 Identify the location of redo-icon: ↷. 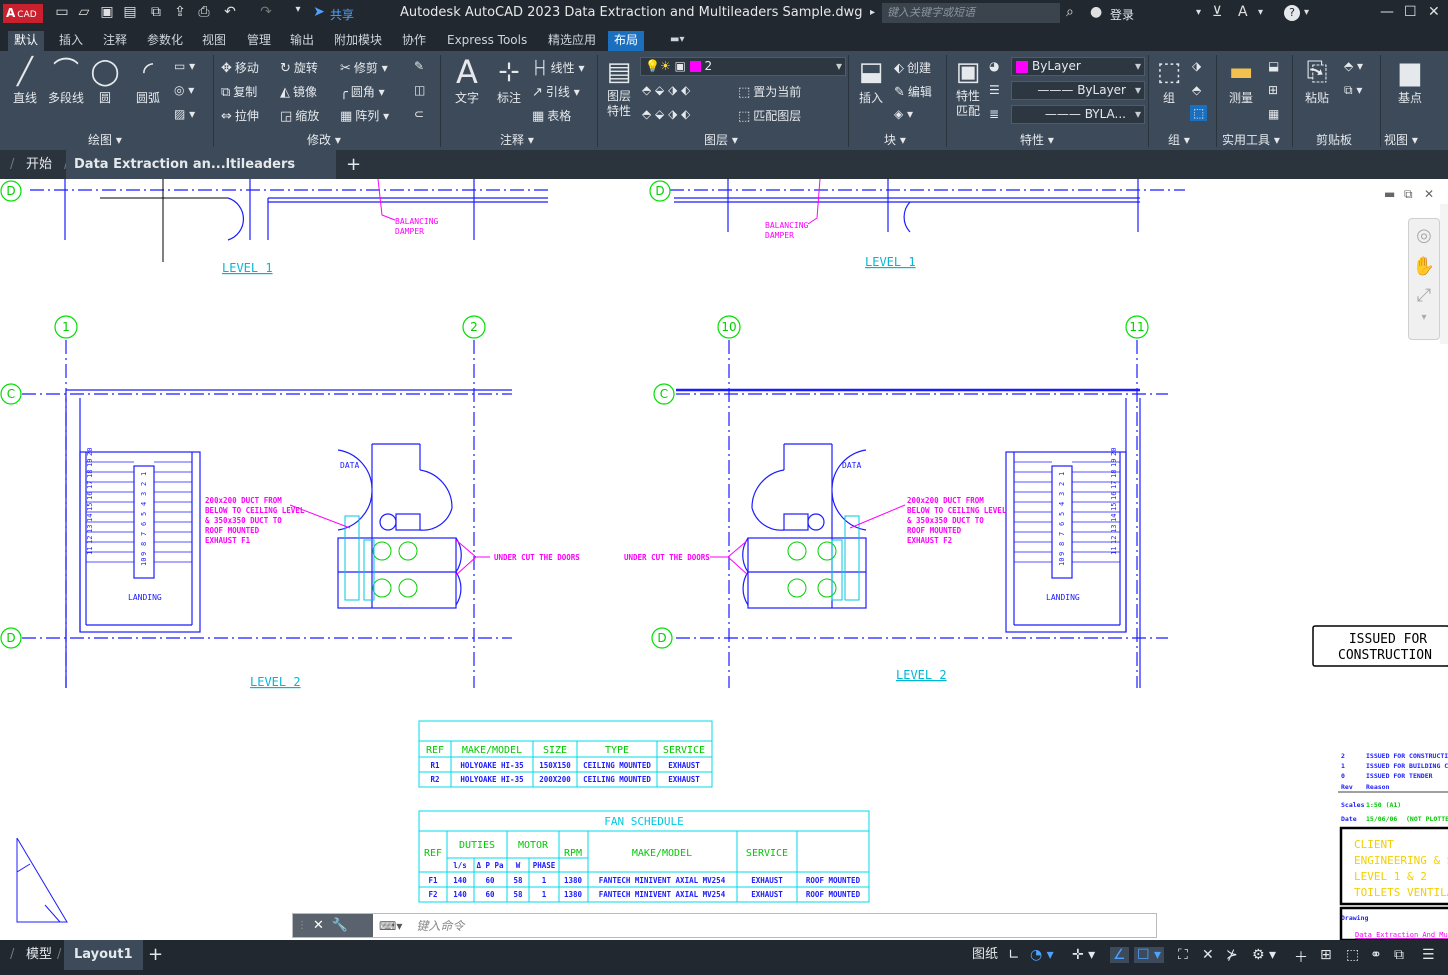
(266, 12).